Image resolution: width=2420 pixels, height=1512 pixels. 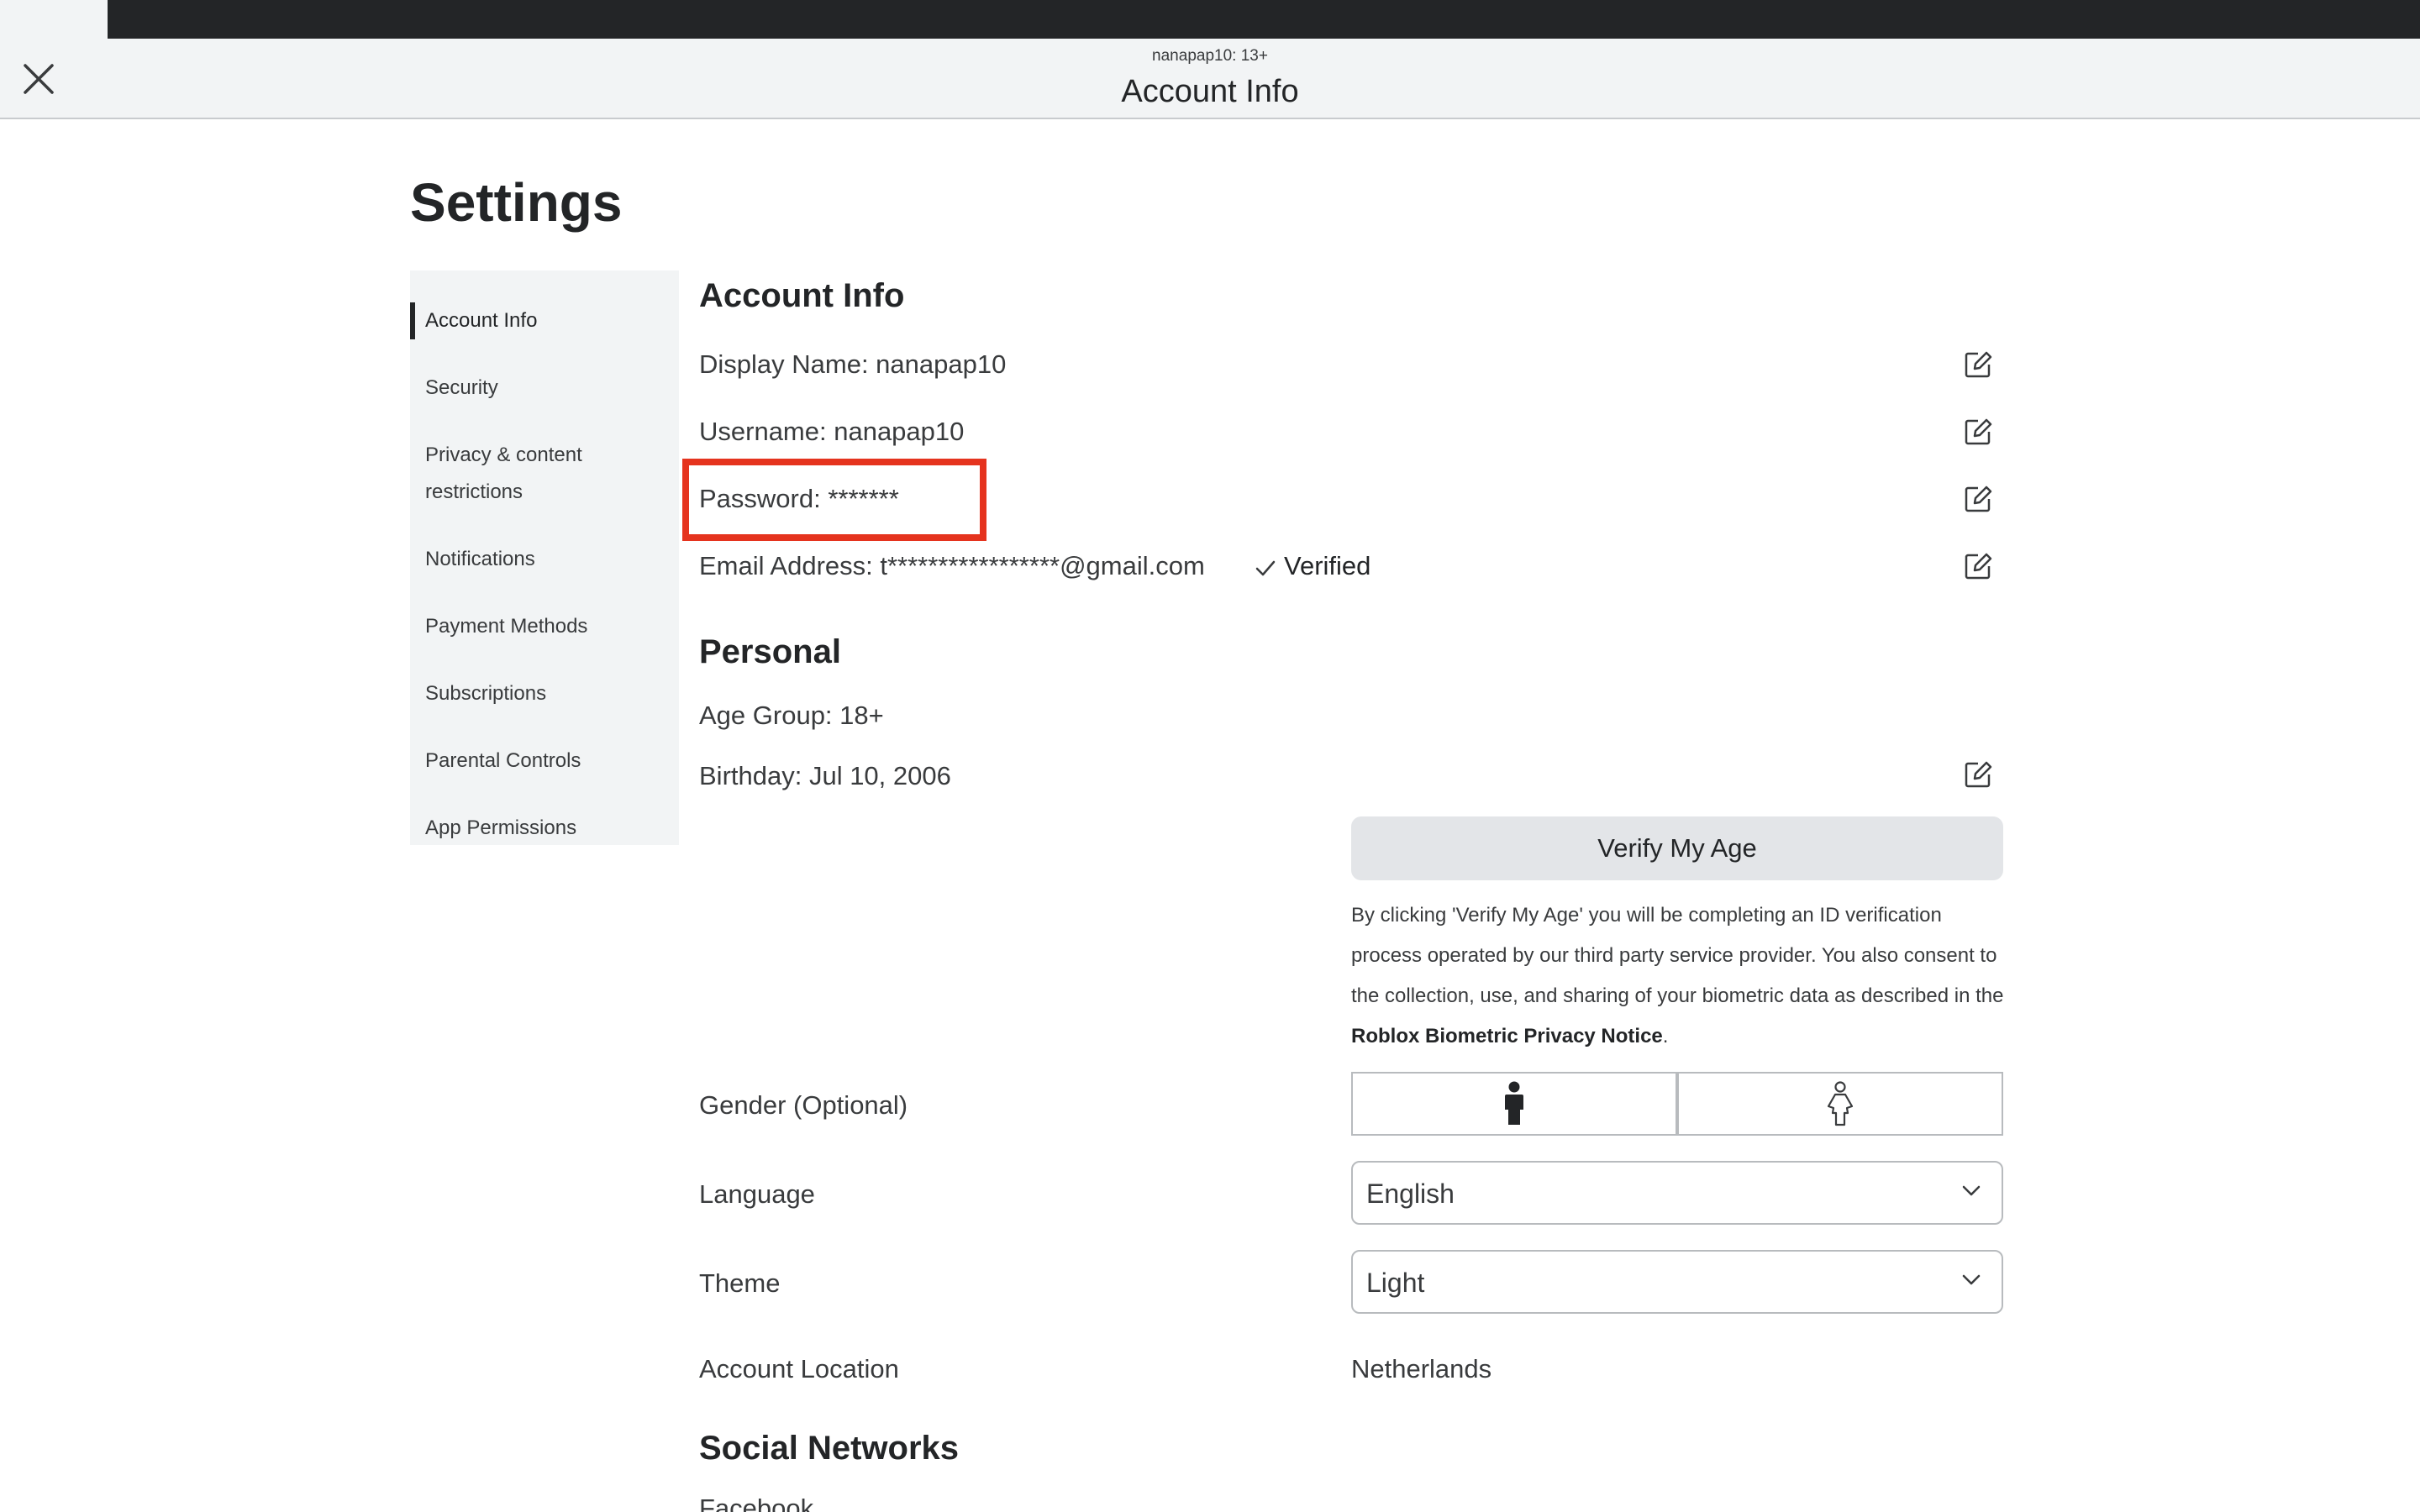 I want to click on header-title: Account Info, so click(x=1210, y=91).